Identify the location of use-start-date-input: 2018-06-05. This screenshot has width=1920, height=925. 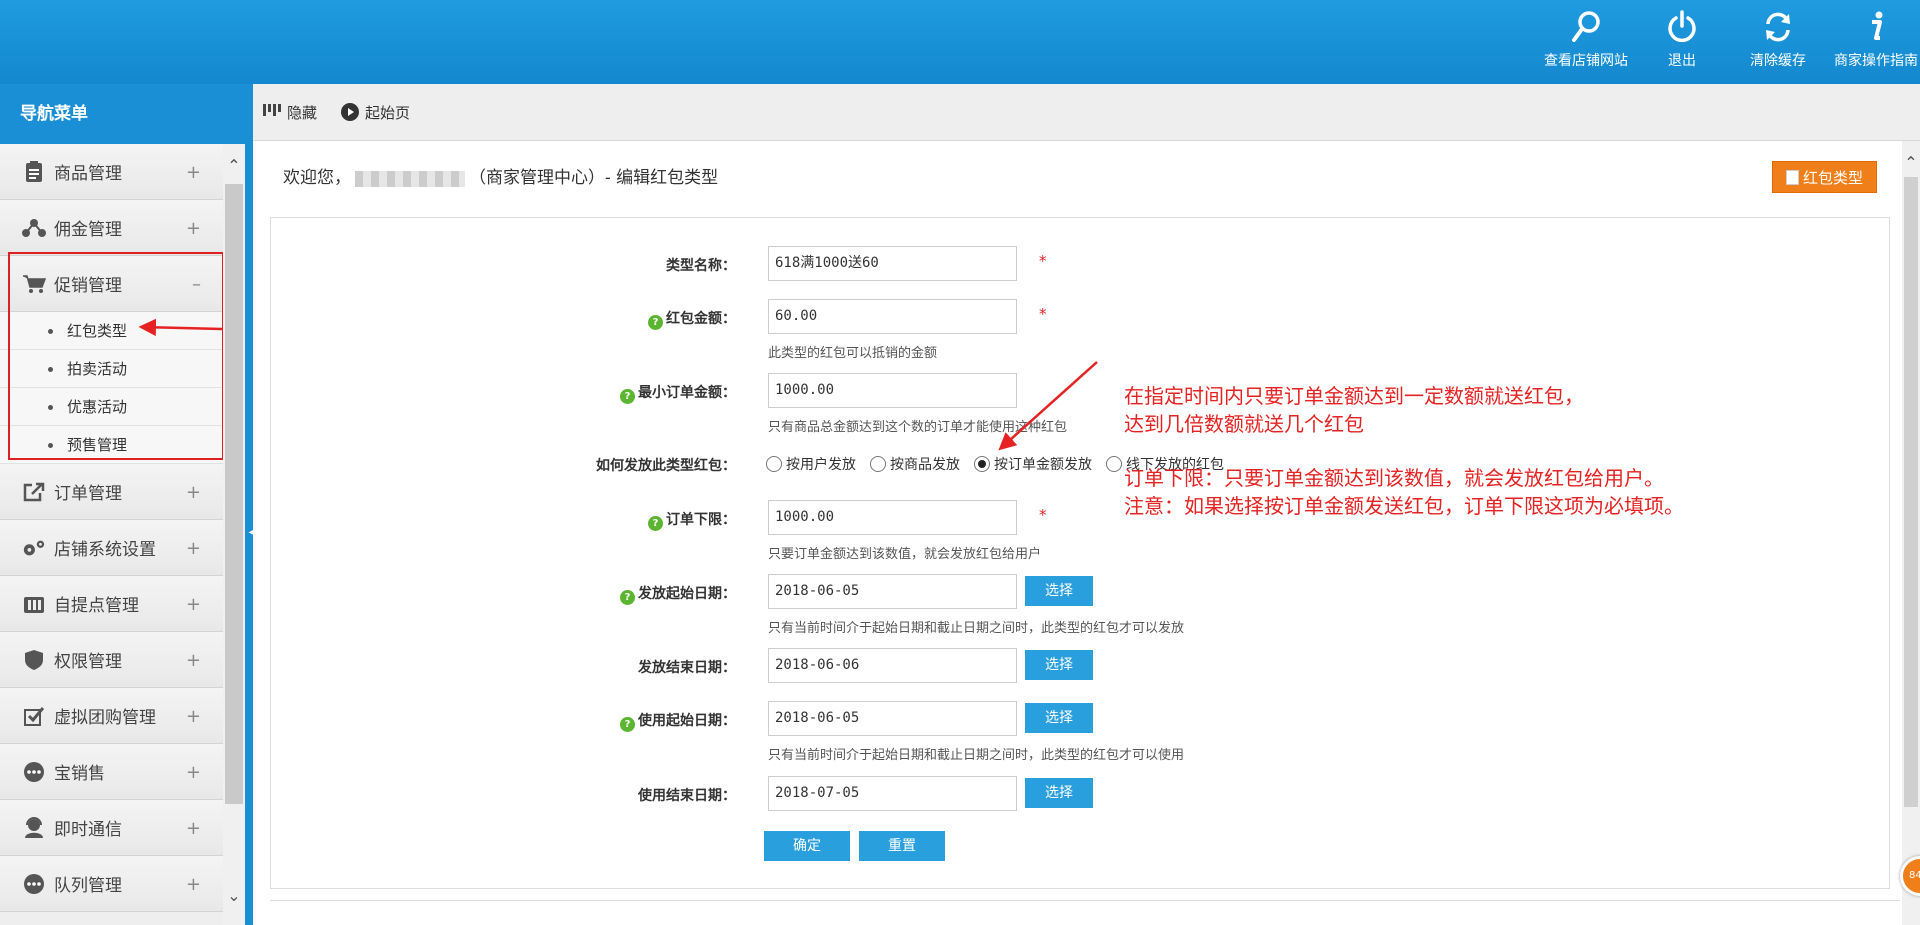
(892, 718).